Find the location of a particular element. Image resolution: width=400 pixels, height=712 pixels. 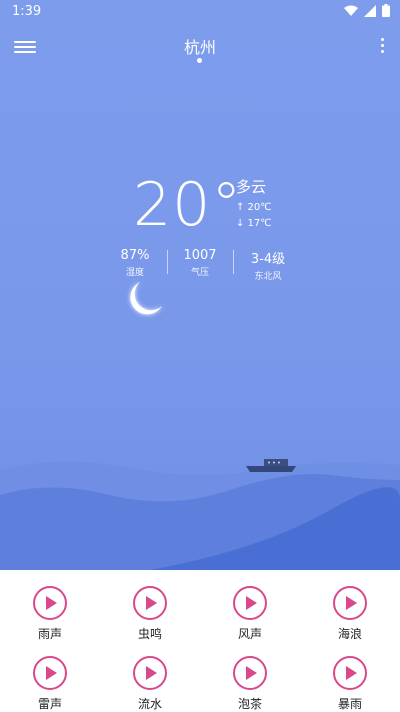

sound-item-rainstorm: 暴雨 is located at coordinates (350, 684).